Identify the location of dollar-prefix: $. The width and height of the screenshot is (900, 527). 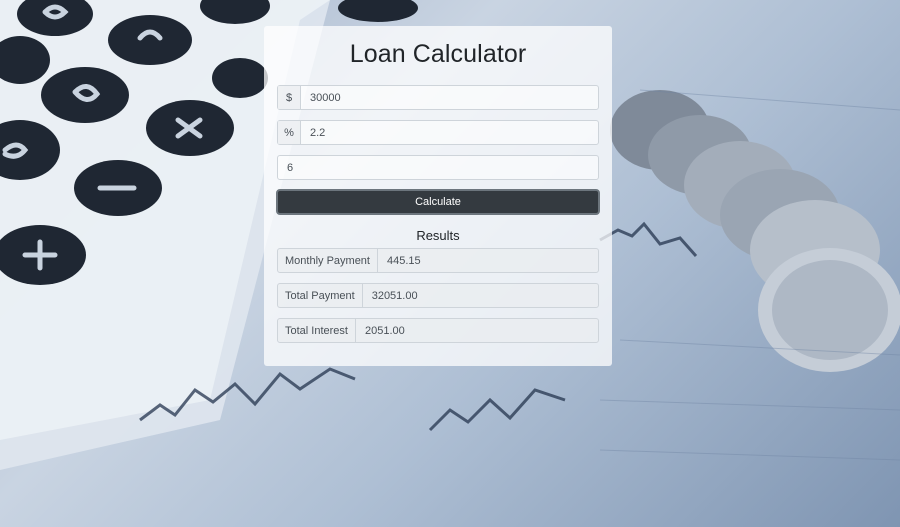
(289, 97).